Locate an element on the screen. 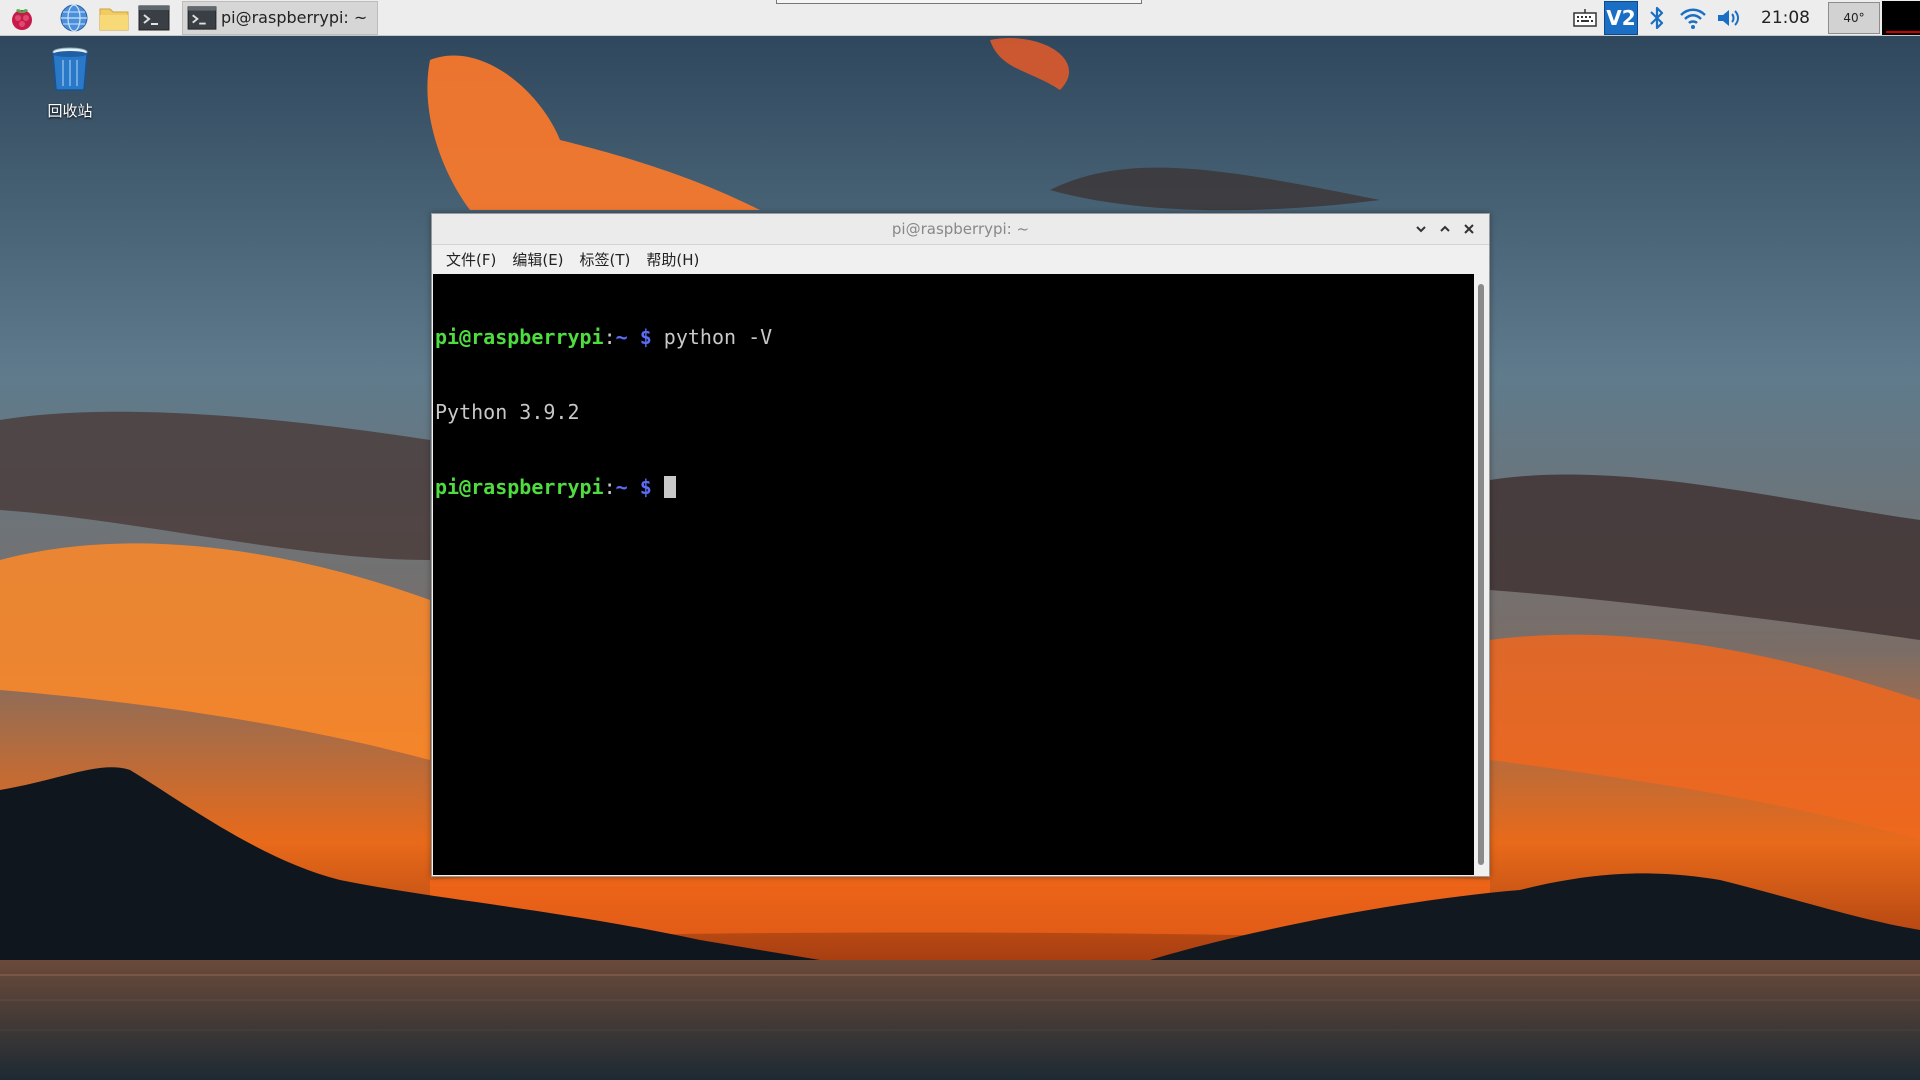 Image resolution: width=1920 pixels, height=1080 pixels. menu-bar: 文件(F) 编辑(E) 标签(T) 帮助(H) is located at coordinates (960, 259).